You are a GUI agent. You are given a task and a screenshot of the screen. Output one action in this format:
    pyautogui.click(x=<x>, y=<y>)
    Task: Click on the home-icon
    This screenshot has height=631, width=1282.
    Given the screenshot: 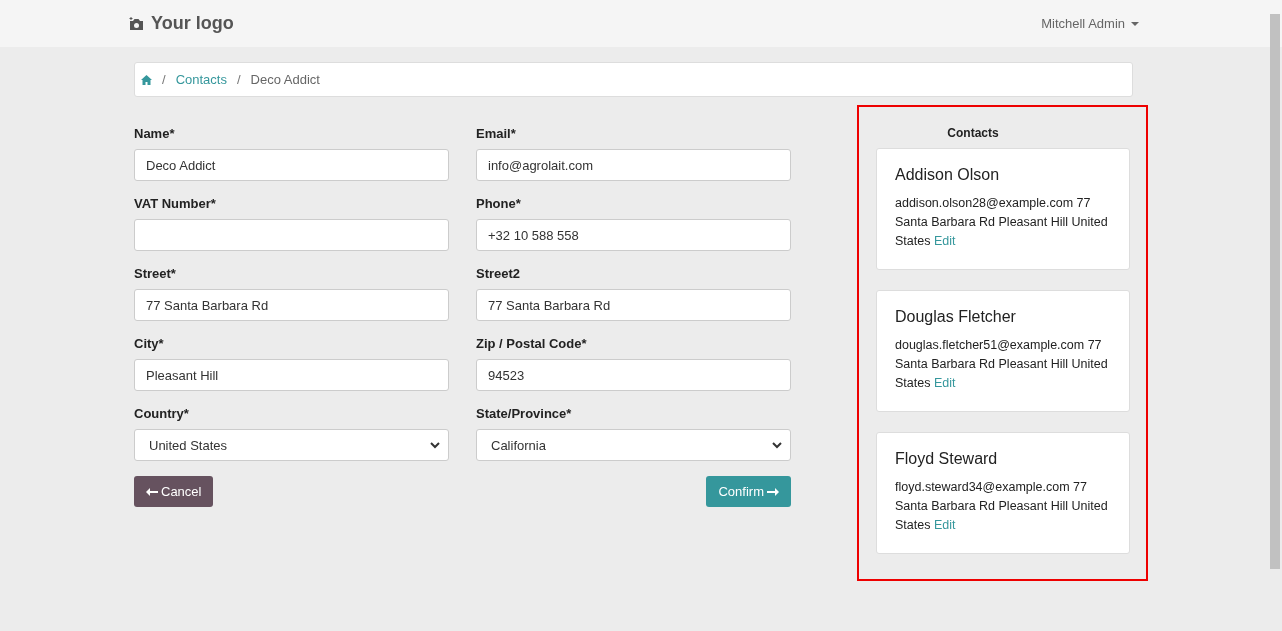 What is the action you would take?
    pyautogui.click(x=146, y=79)
    